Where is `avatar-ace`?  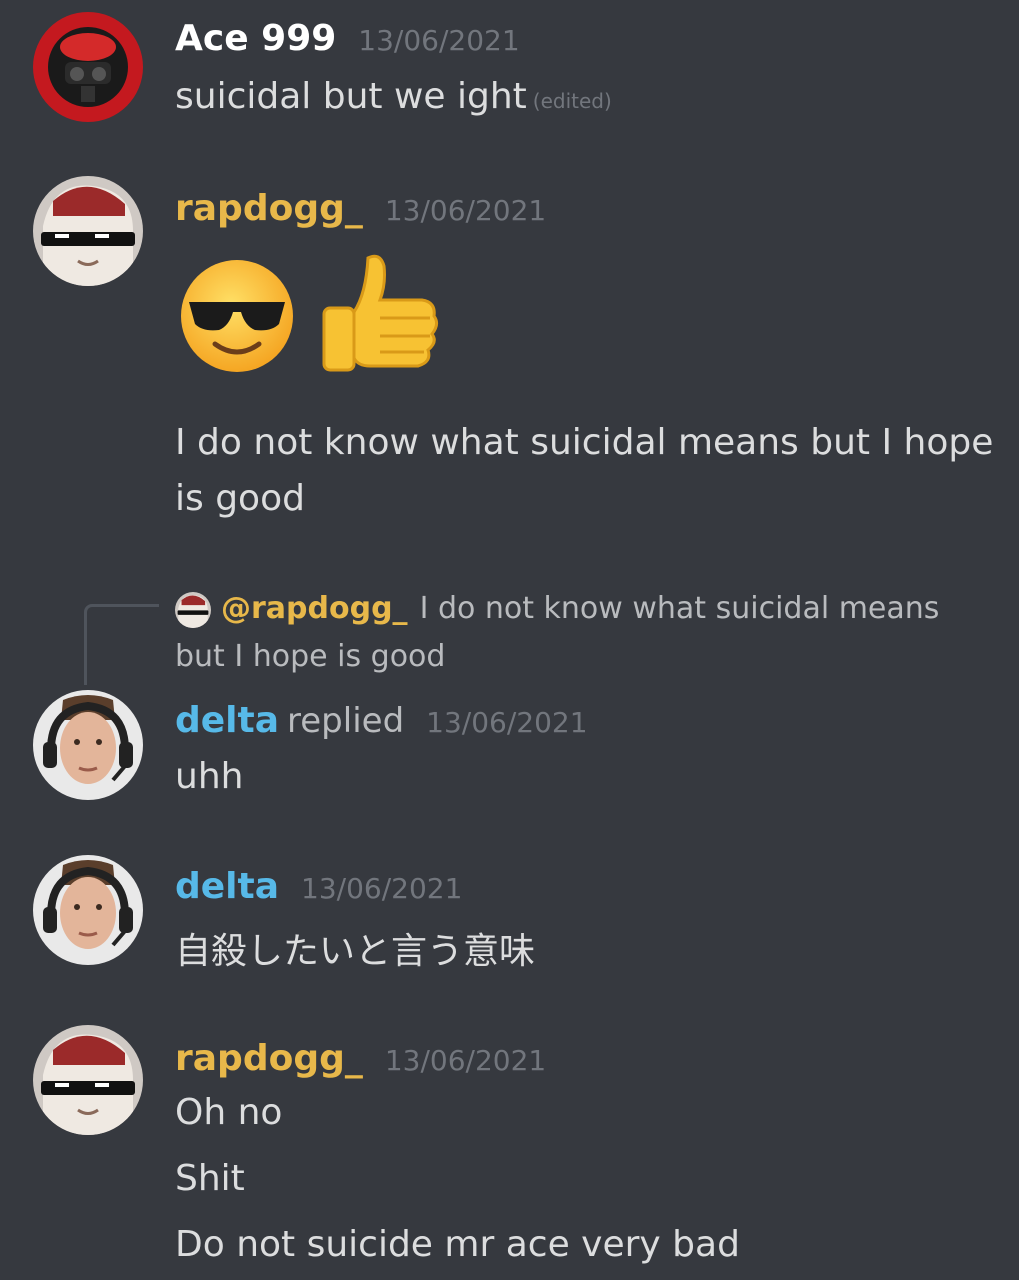 avatar-ace is located at coordinates (88, 67).